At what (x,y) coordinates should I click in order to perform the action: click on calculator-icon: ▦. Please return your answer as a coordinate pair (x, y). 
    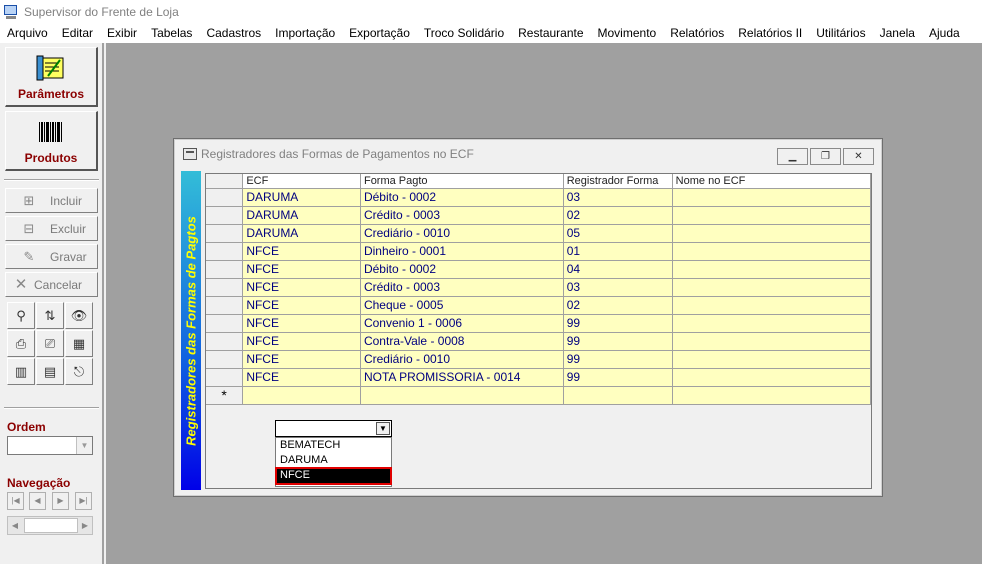
    Looking at the image, I should click on (79, 343).